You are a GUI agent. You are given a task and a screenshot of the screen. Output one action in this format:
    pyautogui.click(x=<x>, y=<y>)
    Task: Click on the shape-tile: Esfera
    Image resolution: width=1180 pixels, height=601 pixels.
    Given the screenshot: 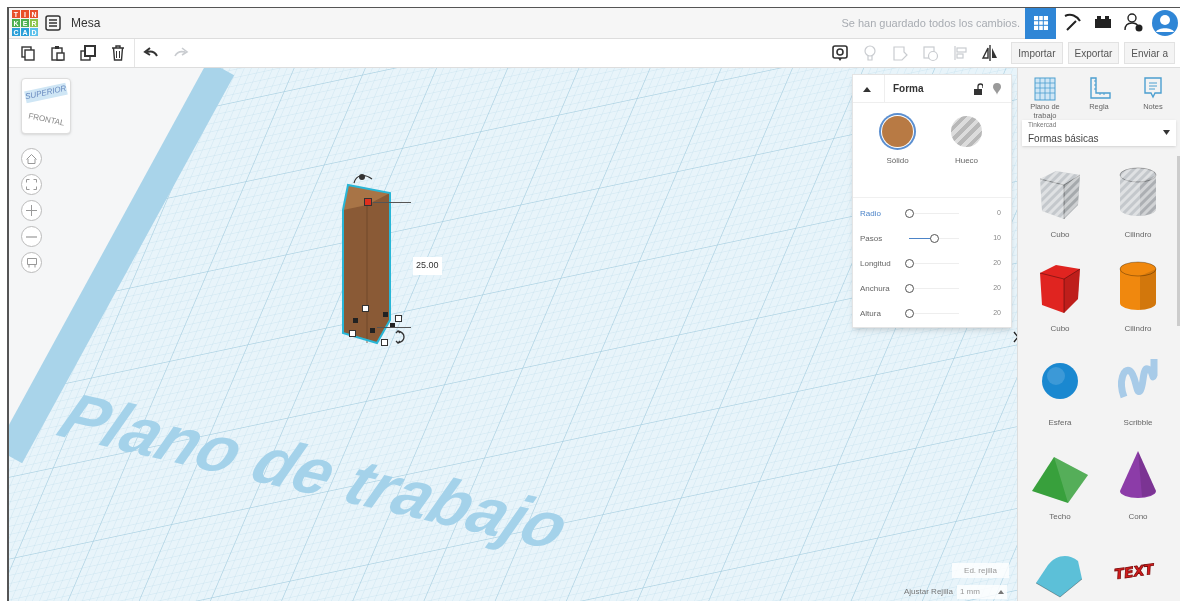 What is the action you would take?
    pyautogui.click(x=1060, y=391)
    